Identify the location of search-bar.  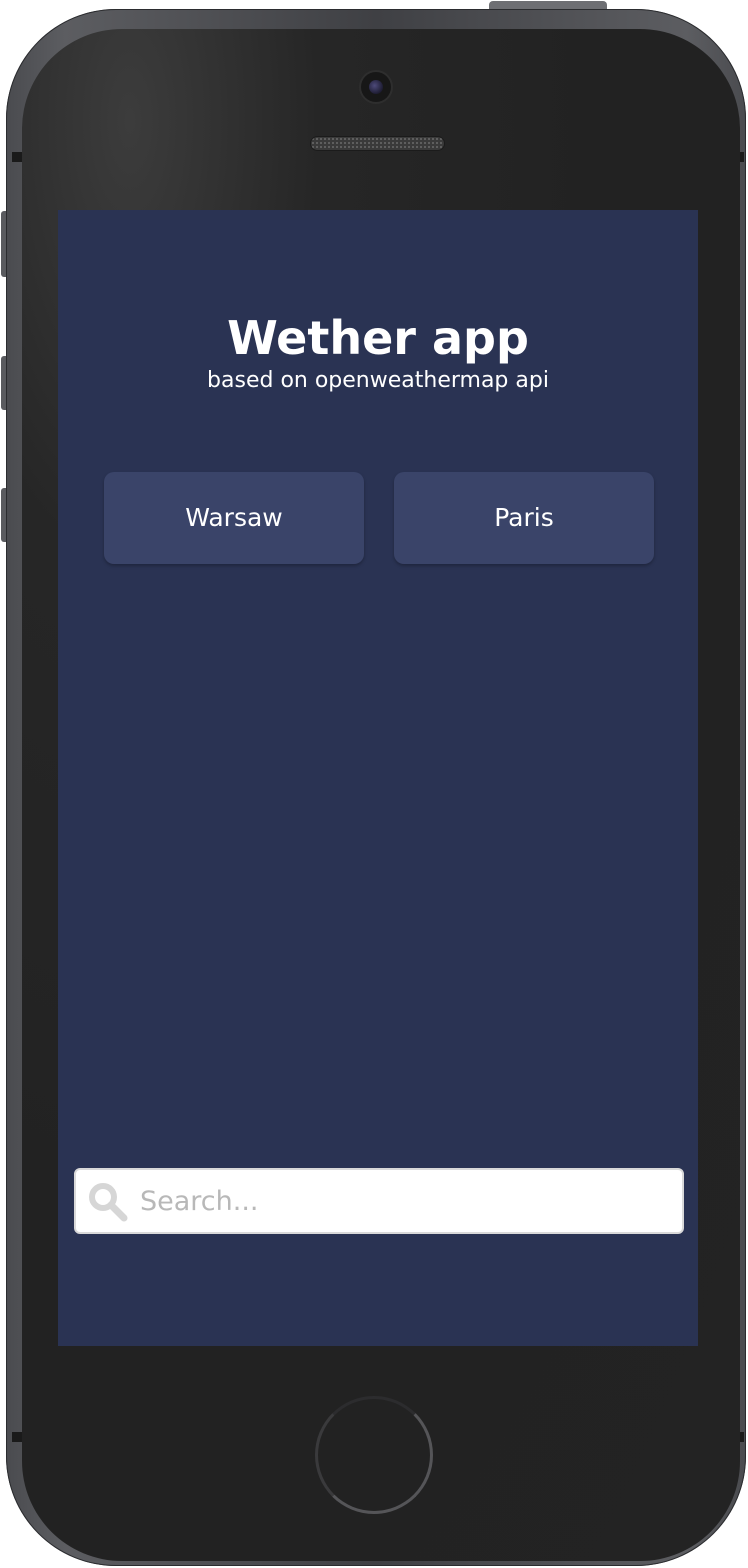
(379, 1201).